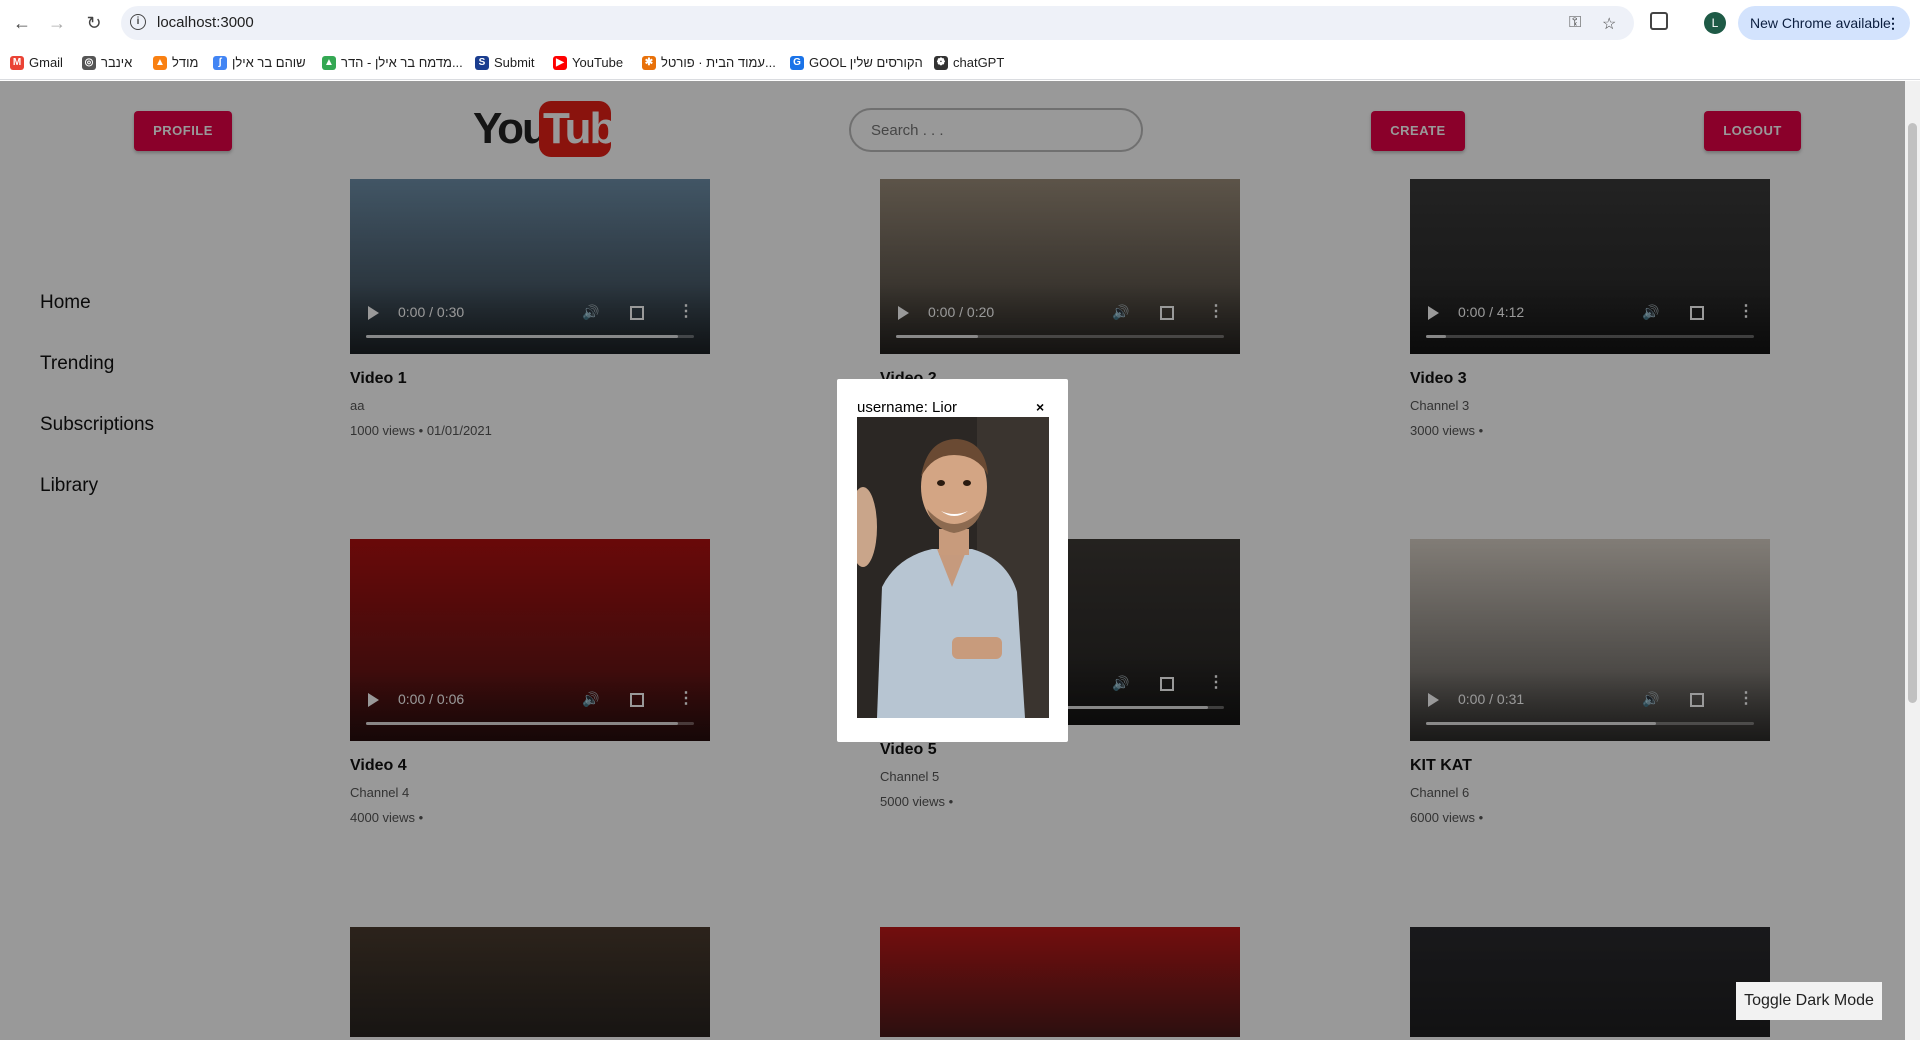 The height and width of the screenshot is (1040, 1920). I want to click on url-text: localhost:3000, so click(205, 22).